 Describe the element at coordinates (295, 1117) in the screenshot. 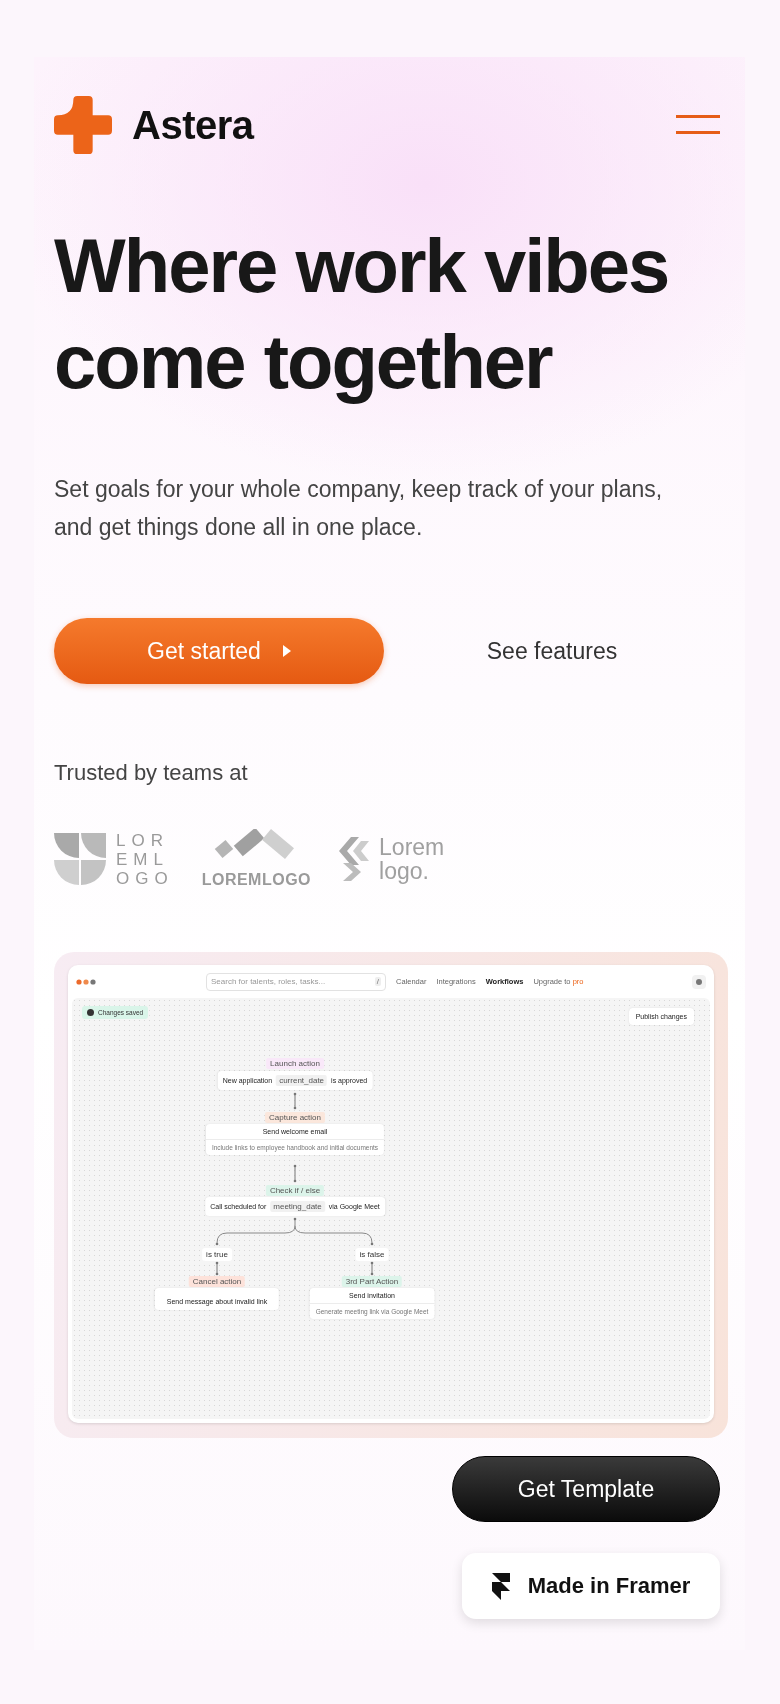

I see `action-tag: Capture action` at that location.